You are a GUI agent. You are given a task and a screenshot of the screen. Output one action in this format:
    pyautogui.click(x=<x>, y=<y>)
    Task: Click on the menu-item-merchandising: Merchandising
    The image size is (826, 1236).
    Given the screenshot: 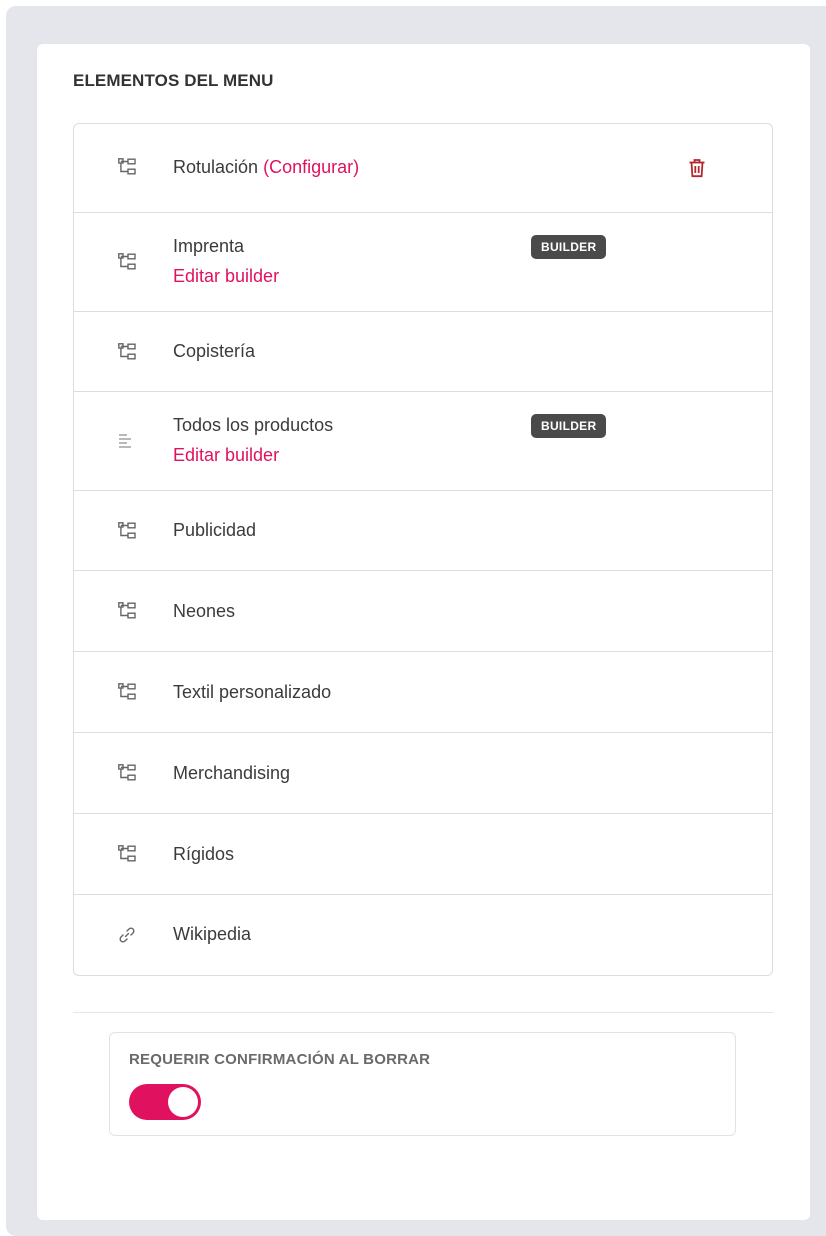 What is the action you would take?
    pyautogui.click(x=423, y=773)
    